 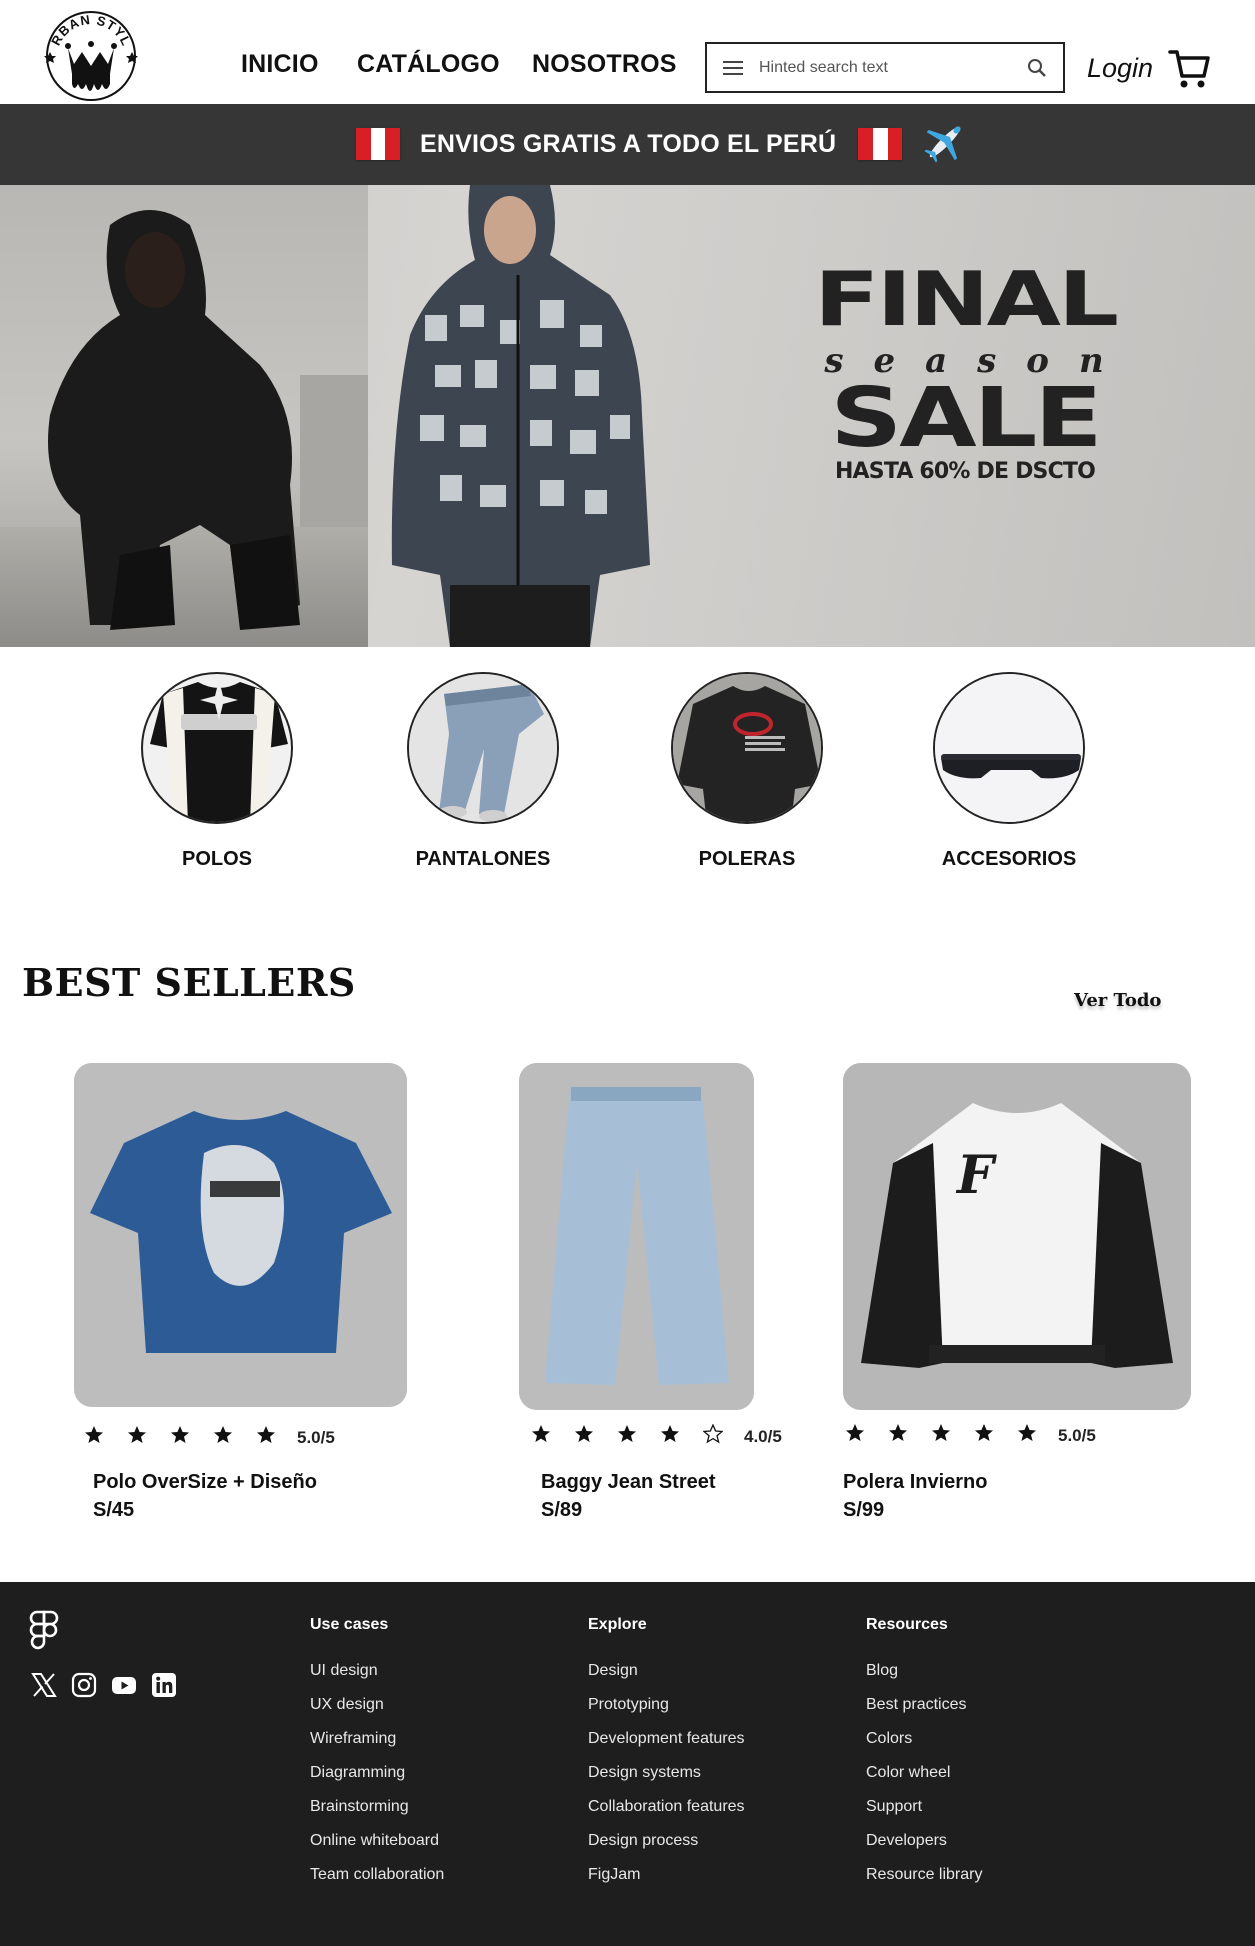 I want to click on search-bar, so click(x=885, y=67).